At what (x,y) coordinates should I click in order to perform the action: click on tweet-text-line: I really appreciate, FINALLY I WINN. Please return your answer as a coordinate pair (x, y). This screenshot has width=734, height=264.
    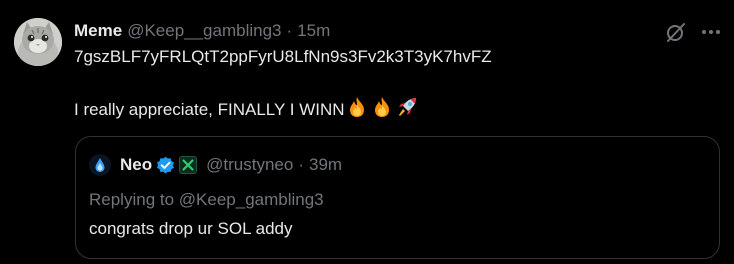
    Looking at the image, I should click on (247, 108).